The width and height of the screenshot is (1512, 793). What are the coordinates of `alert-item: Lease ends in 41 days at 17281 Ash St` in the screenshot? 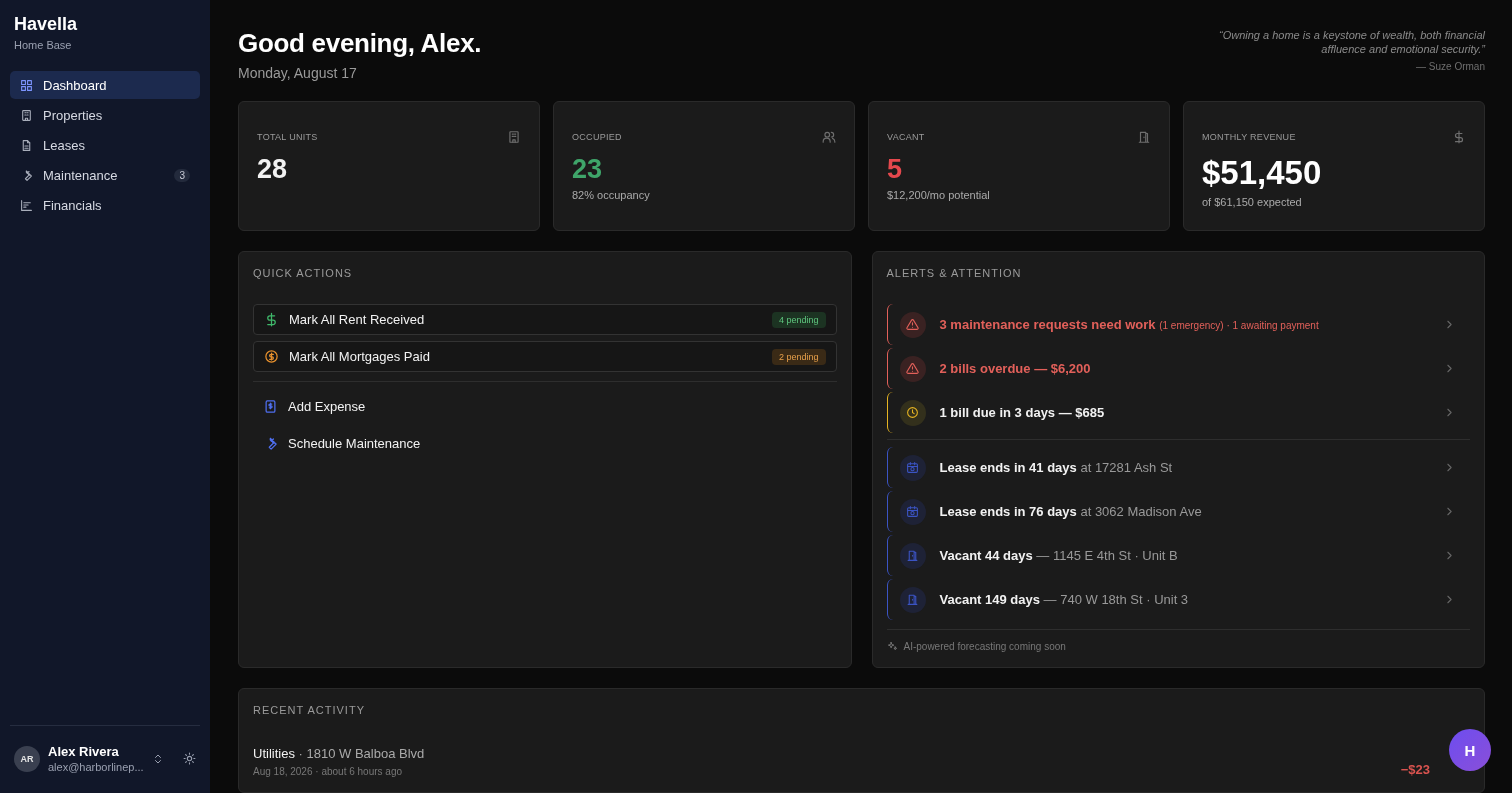 It's located at (1178, 467).